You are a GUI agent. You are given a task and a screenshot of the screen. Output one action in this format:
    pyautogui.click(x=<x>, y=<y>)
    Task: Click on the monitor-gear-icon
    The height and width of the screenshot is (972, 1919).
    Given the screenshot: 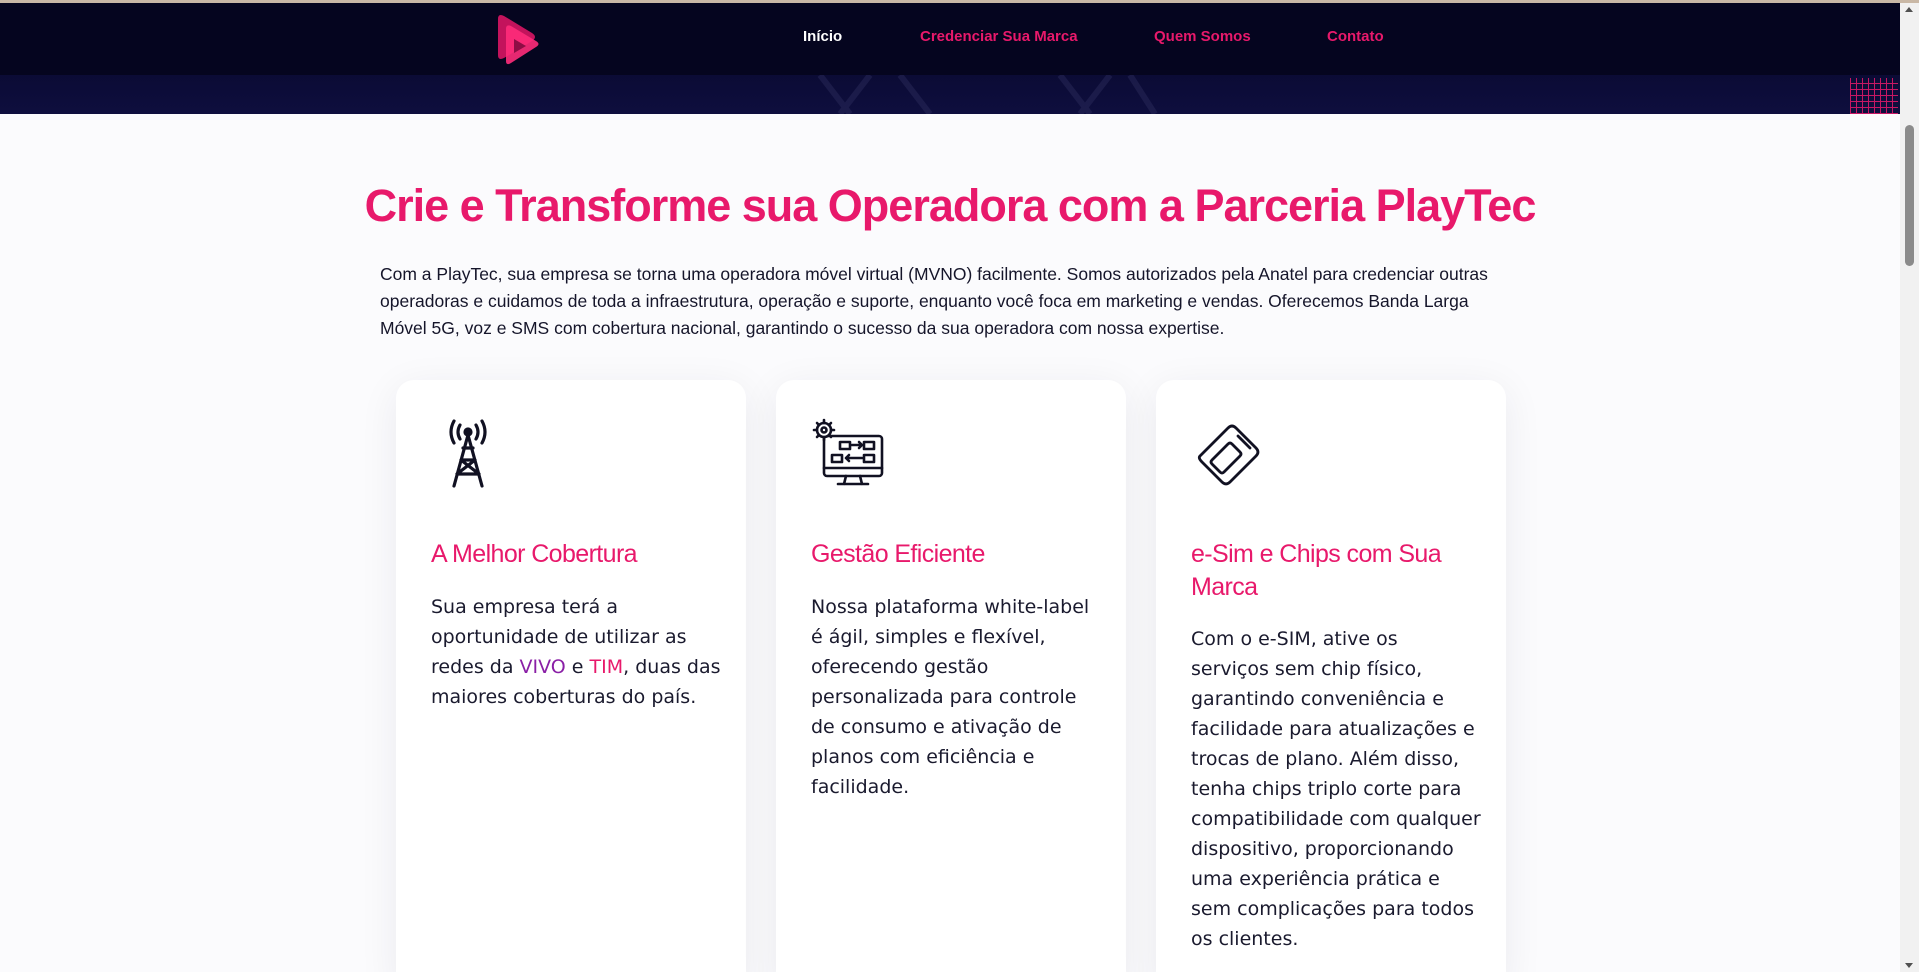 What is the action you would take?
    pyautogui.click(x=848, y=452)
    